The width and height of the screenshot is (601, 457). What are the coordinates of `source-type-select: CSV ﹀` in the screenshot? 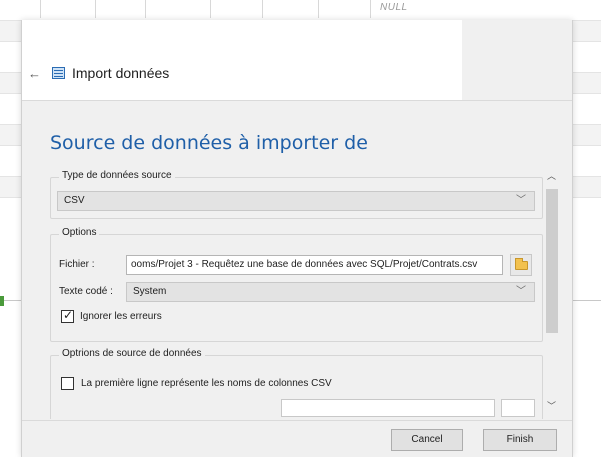 It's located at (296, 201).